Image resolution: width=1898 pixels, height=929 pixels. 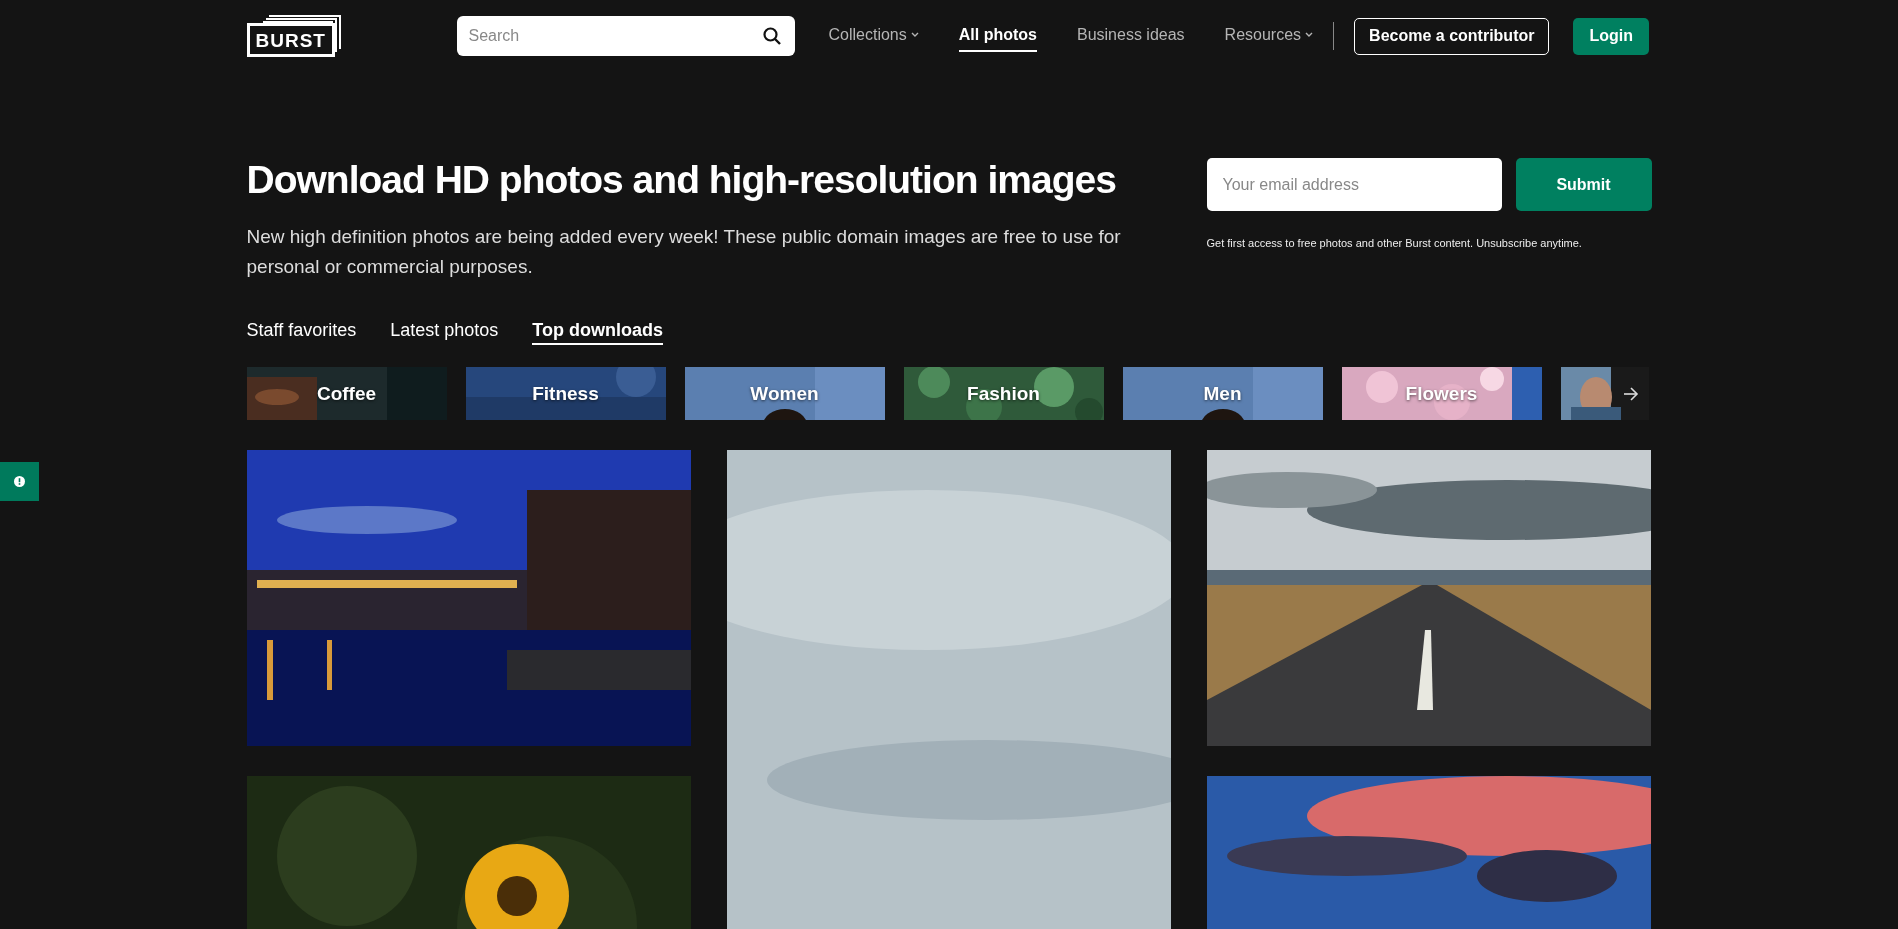 I want to click on category-tile: Fitness, so click(x=565, y=393).